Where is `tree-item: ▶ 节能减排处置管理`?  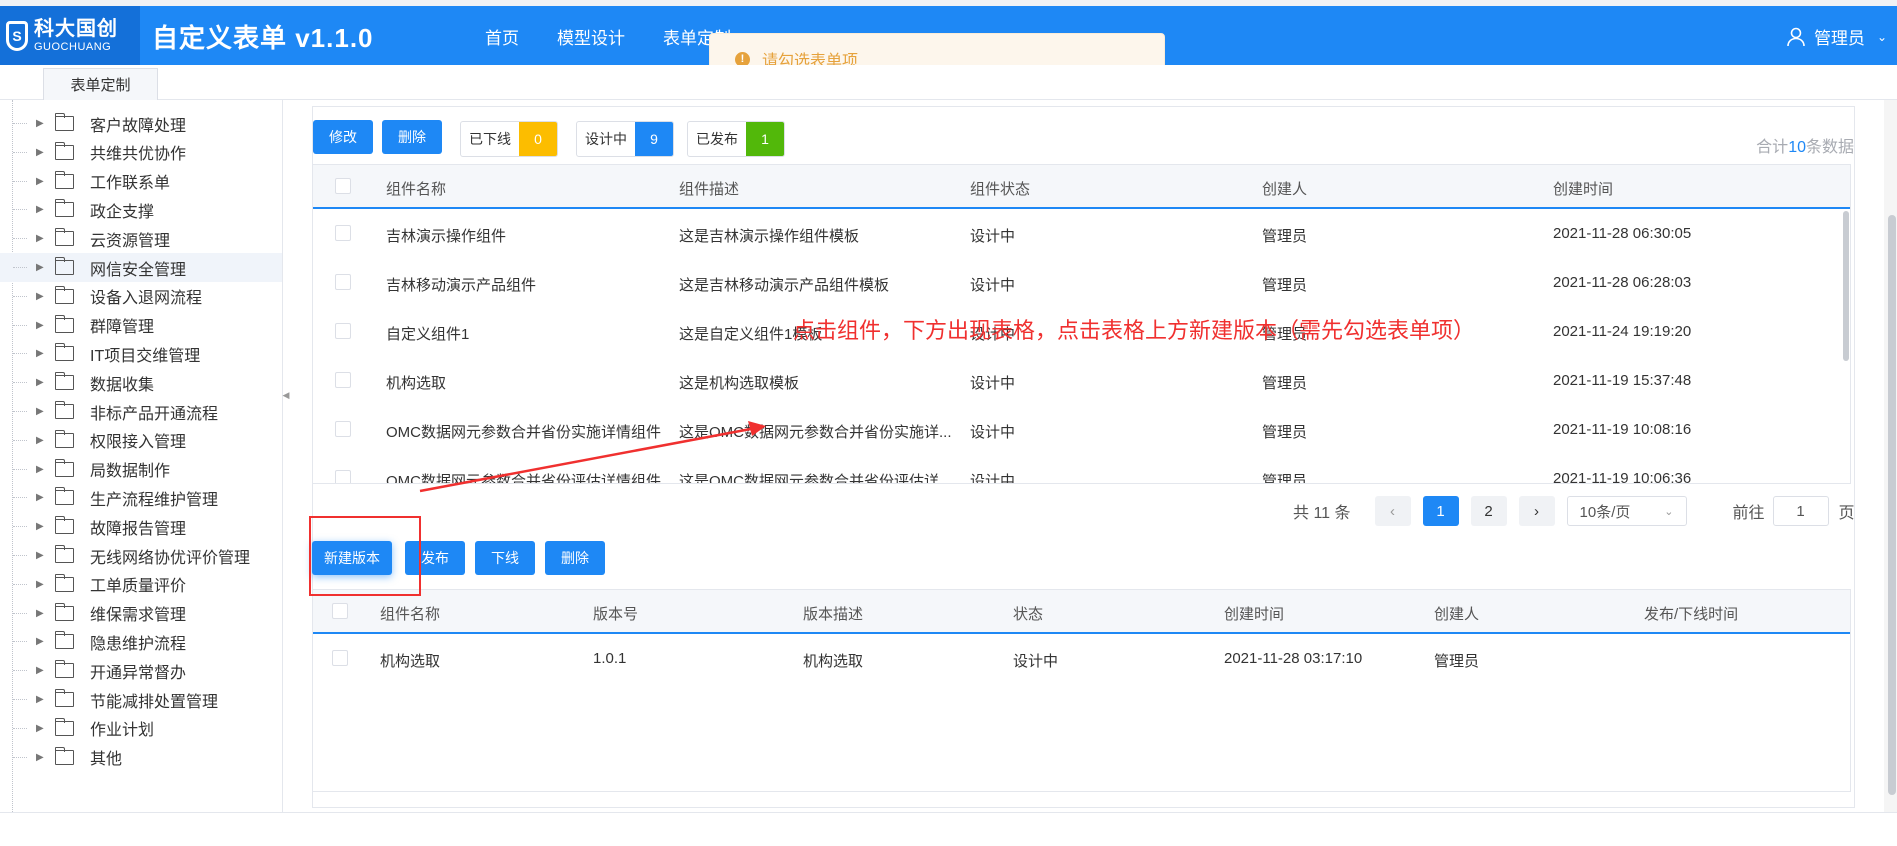 tree-item: ▶ 节能减排处置管理 is located at coordinates (141, 699).